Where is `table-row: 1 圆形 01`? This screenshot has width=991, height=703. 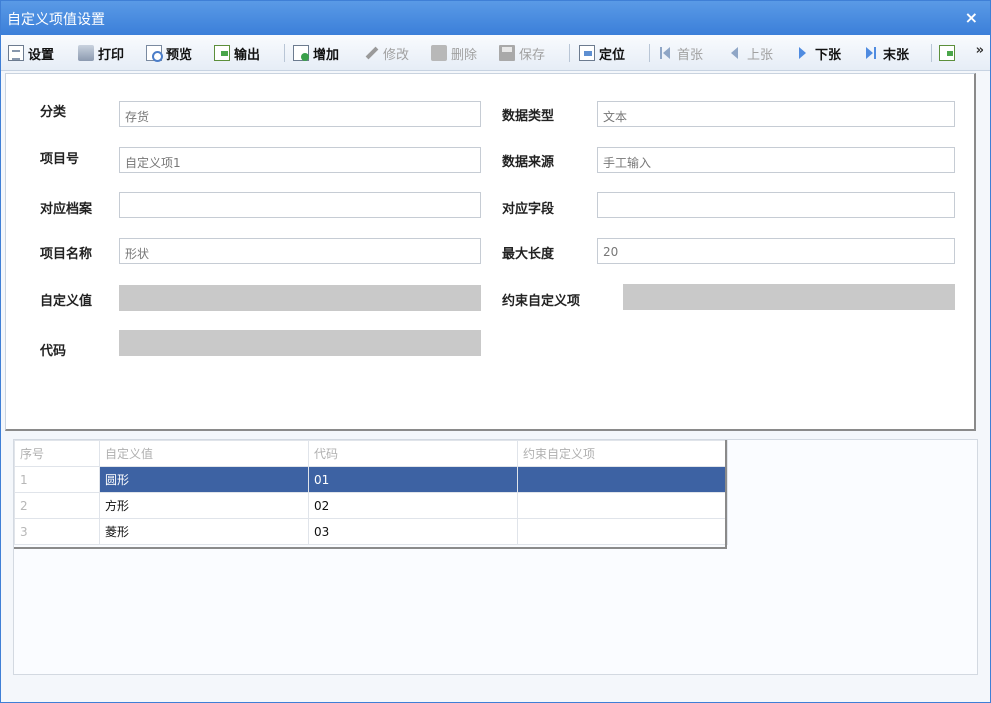 table-row: 1 圆形 01 is located at coordinates (371, 479).